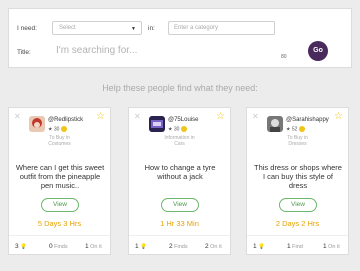 Image resolution: width=360 pixels, height=271 pixels. I want to click on card-category: Information in Cars, so click(179, 141).